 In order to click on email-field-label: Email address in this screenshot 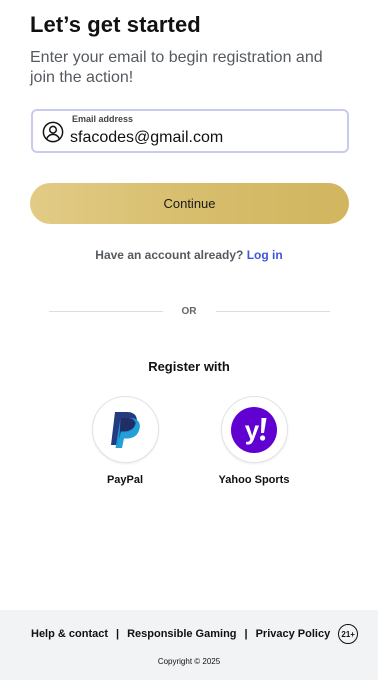, I will do `click(103, 119)`.